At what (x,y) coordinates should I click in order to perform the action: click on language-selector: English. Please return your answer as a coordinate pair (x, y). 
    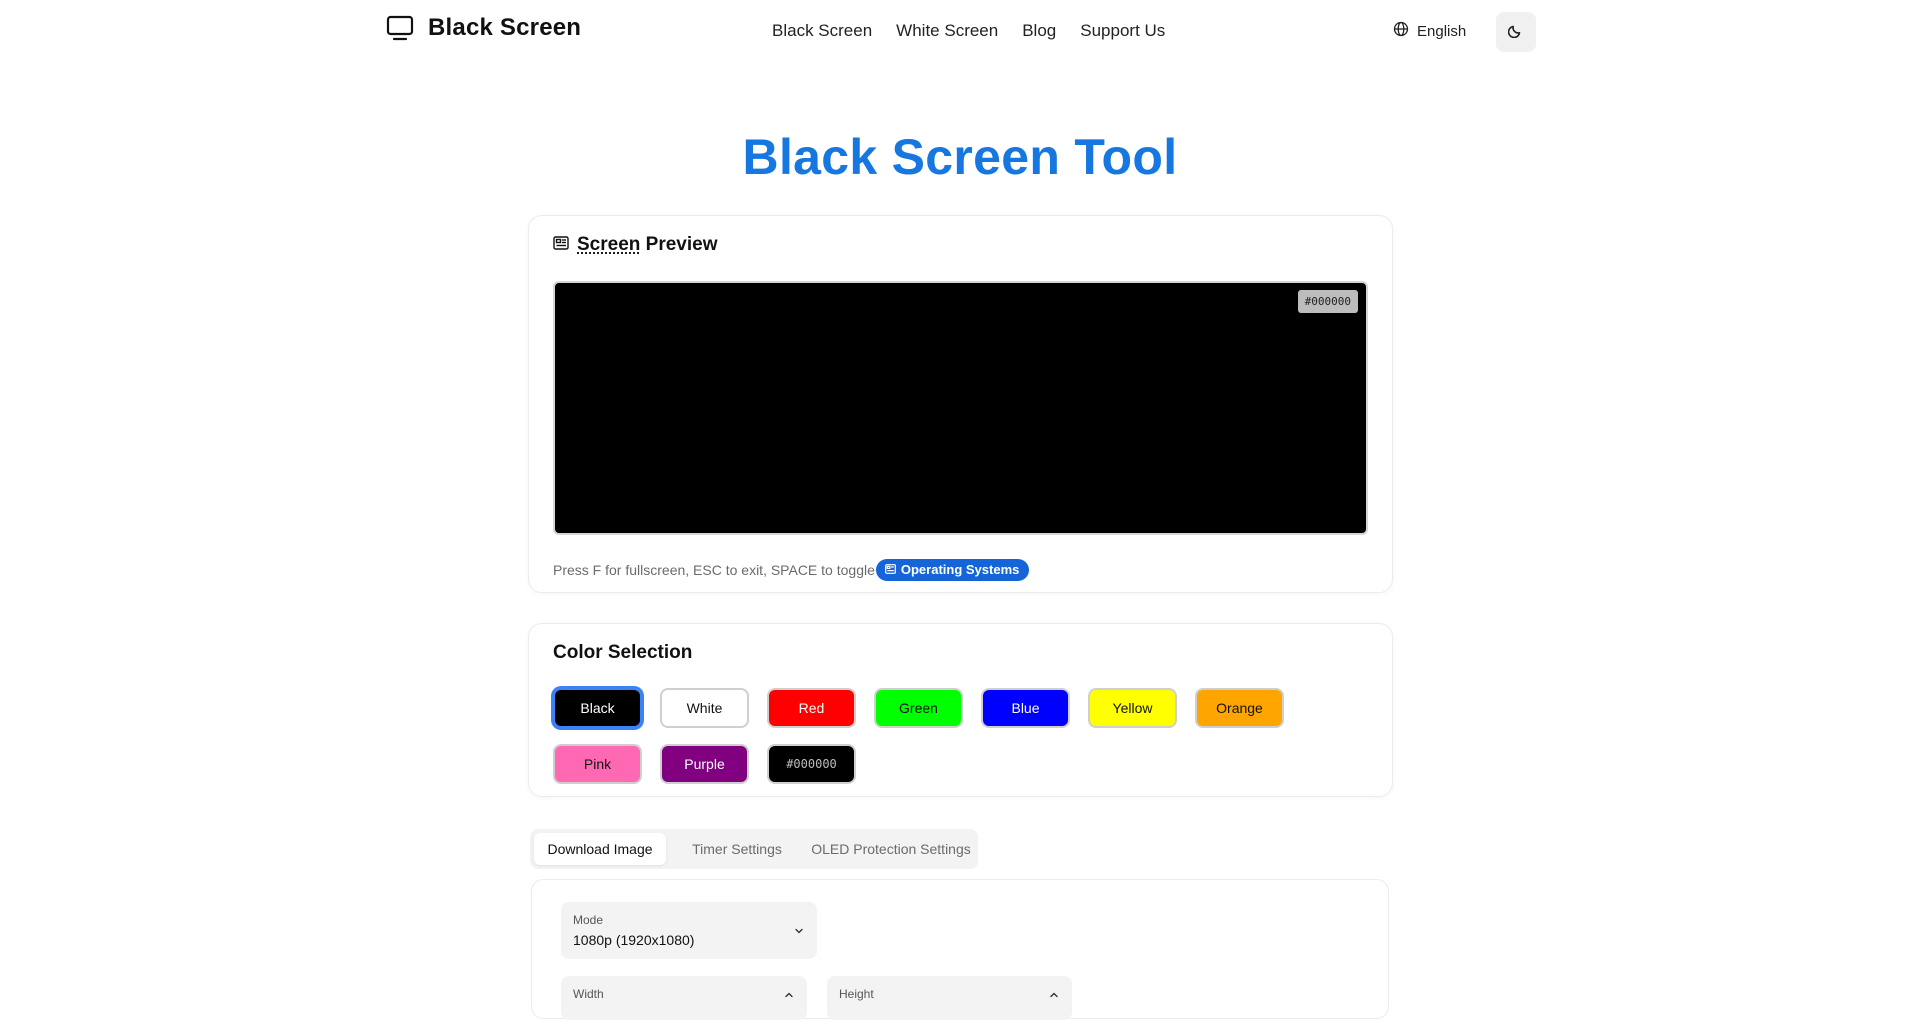
    Looking at the image, I should click on (1429, 31).